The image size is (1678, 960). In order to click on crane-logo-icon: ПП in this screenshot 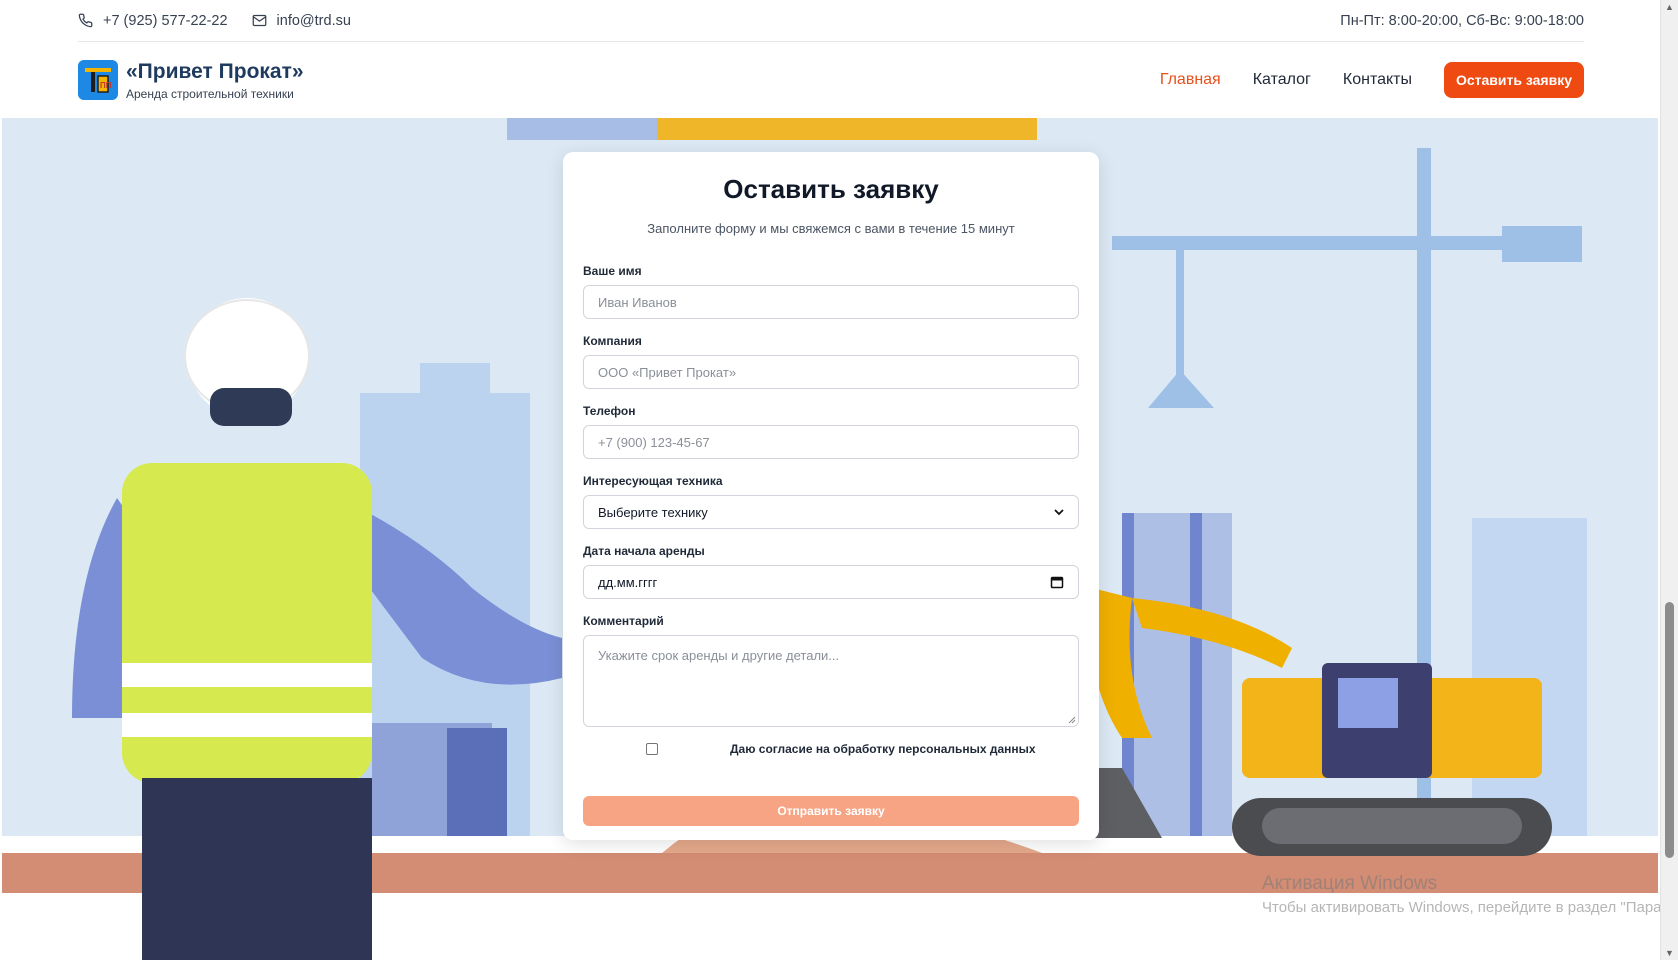, I will do `click(98, 80)`.